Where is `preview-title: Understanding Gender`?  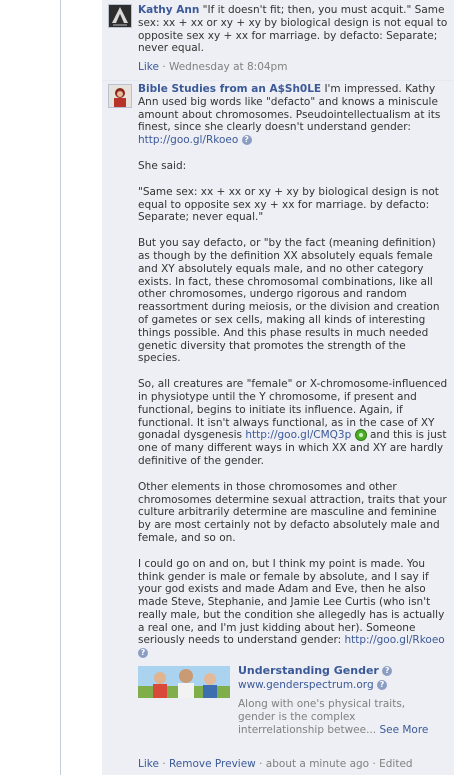
preview-title: Understanding Gender is located at coordinates (308, 670).